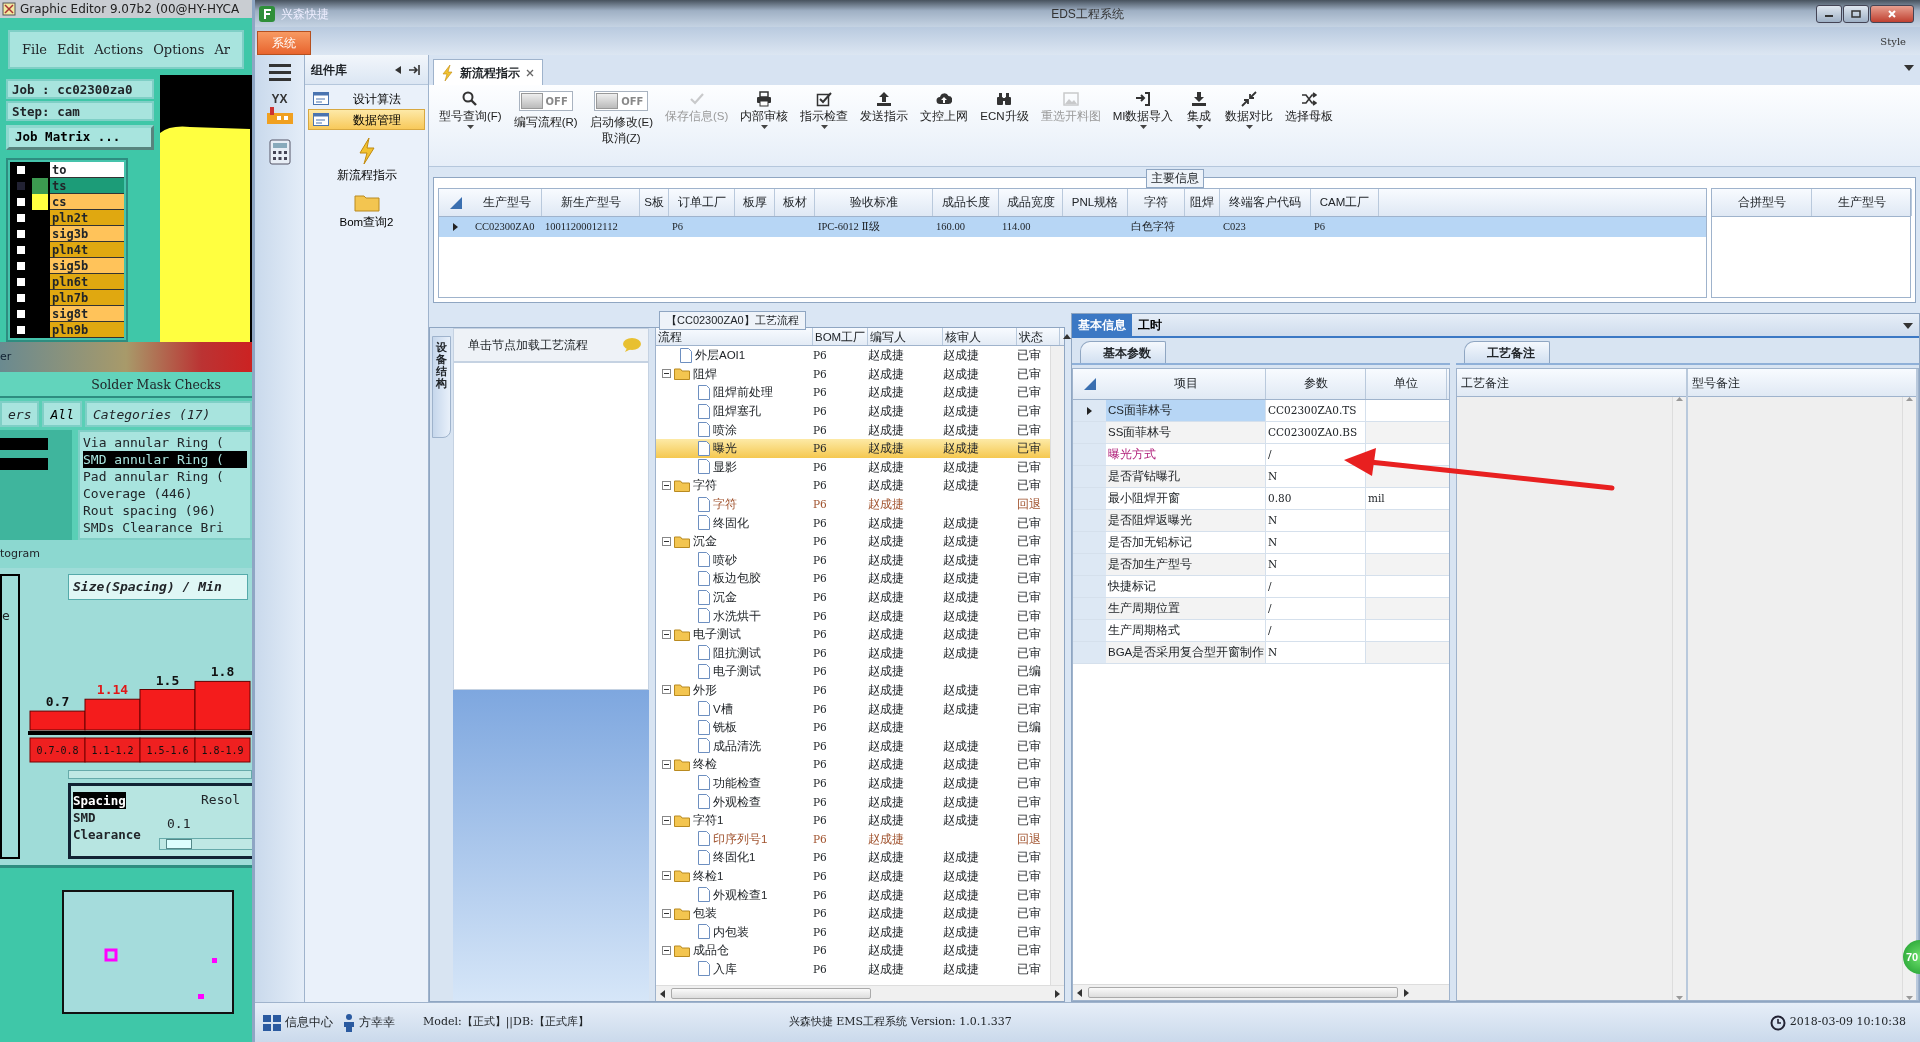 This screenshot has width=1920, height=1042. What do you see at coordinates (874, 202) in the screenshot?
I see `column-header: 验收标准` at bounding box center [874, 202].